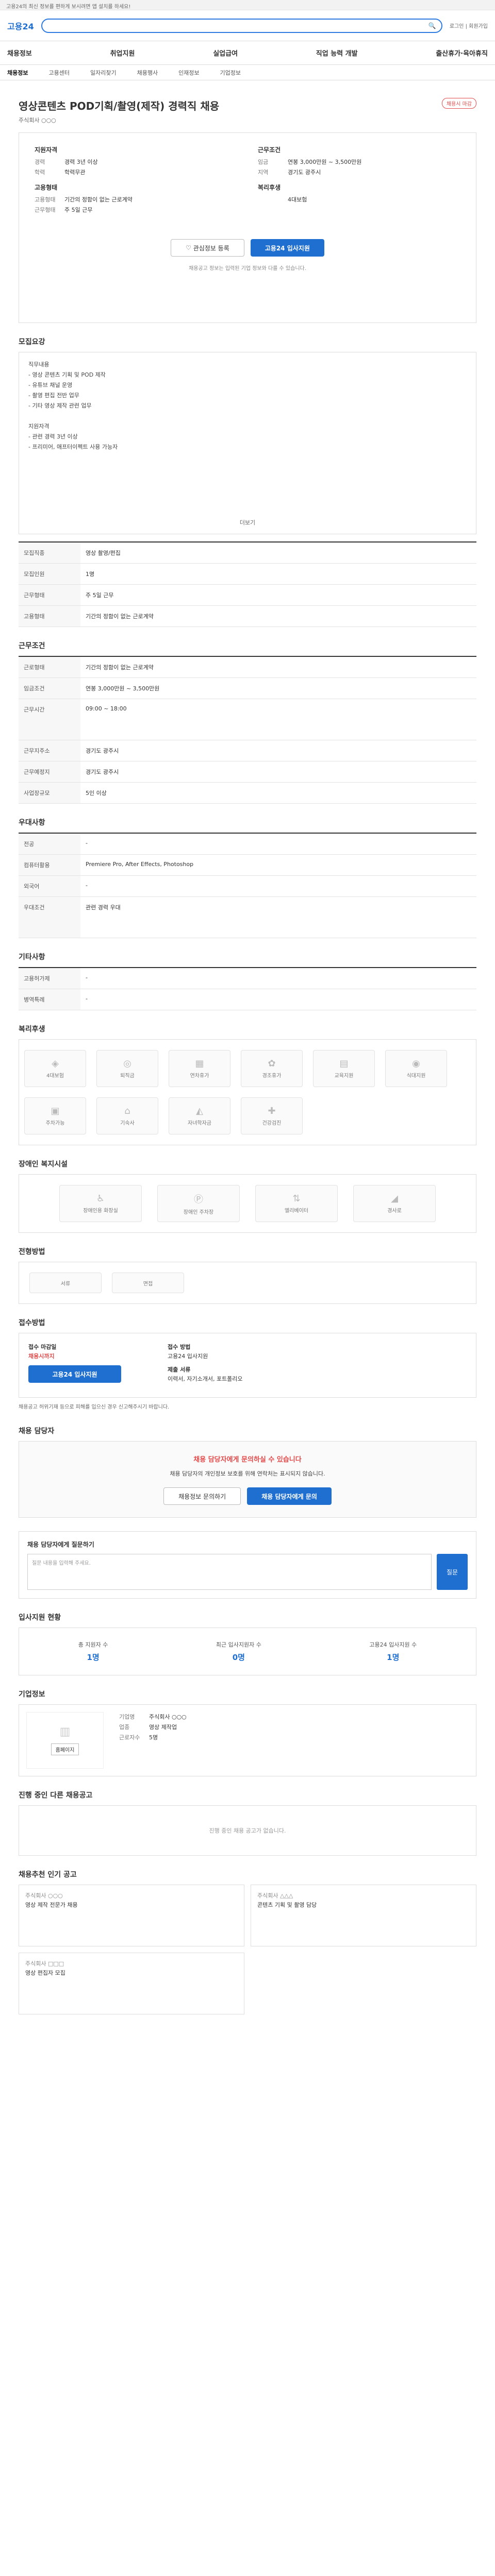  I want to click on kv-key: 경력, so click(40, 162).